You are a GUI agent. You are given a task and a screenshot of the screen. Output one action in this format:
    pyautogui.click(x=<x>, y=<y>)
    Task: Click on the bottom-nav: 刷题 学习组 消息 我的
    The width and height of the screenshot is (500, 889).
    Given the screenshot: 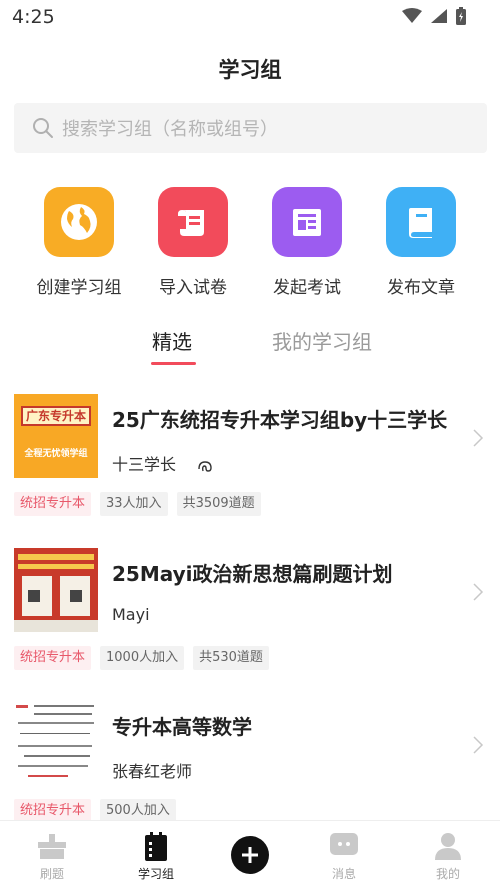 What is the action you would take?
    pyautogui.click(x=250, y=854)
    